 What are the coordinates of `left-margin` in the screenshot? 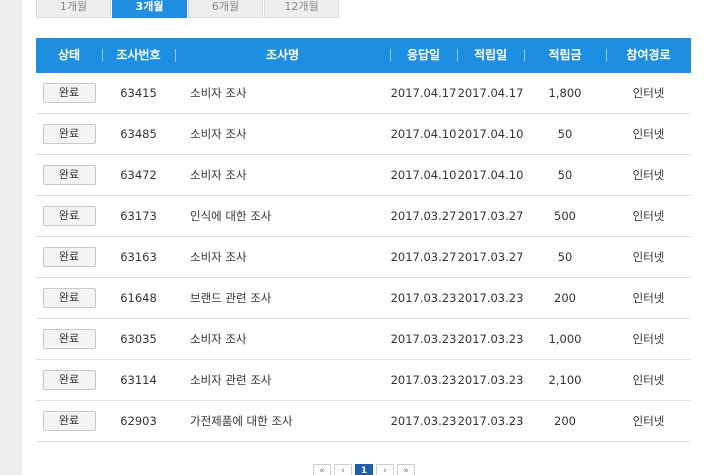 It's located at (11, 237).